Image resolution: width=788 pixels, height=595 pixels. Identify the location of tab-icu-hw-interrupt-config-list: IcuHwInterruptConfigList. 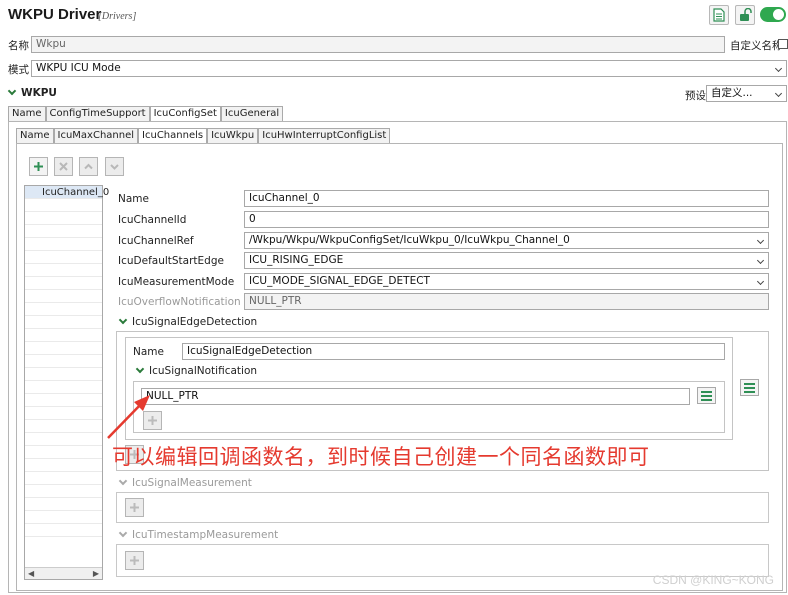
(324, 135).